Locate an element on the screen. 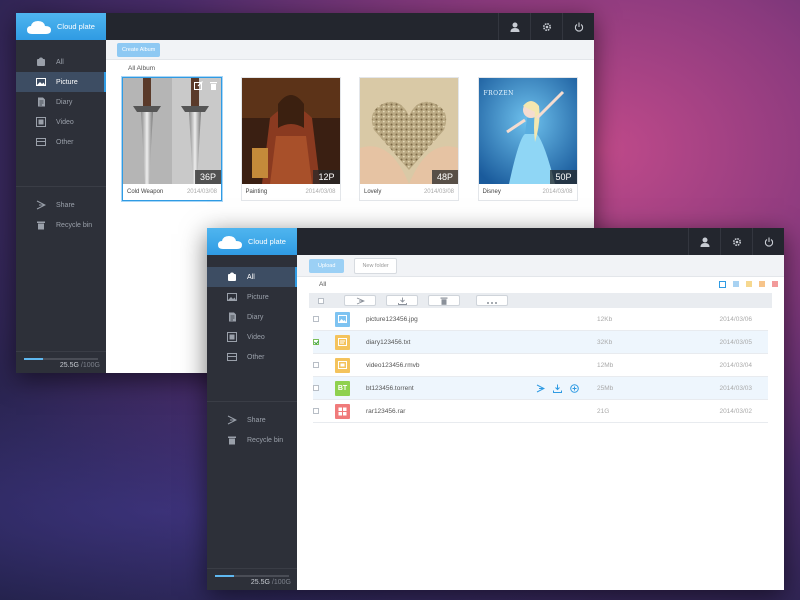  share-icon is located at coordinates (540, 388).